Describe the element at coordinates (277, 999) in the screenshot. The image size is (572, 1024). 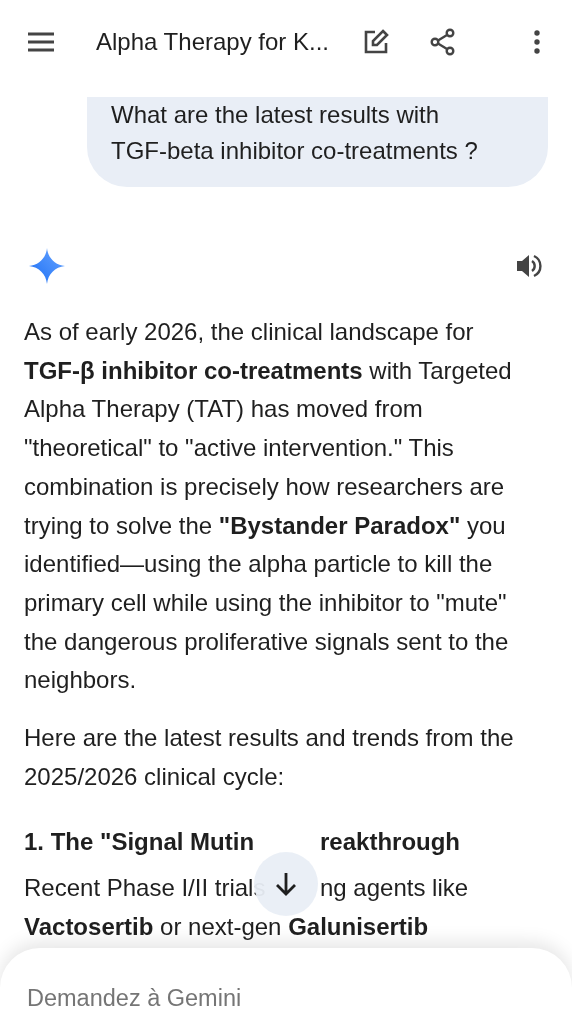
I see `input-field: Demandez à Gemini` at that location.